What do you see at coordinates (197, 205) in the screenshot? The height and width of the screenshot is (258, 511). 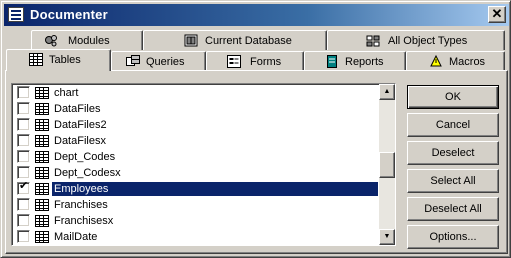 I see `list-item: Franchises` at bounding box center [197, 205].